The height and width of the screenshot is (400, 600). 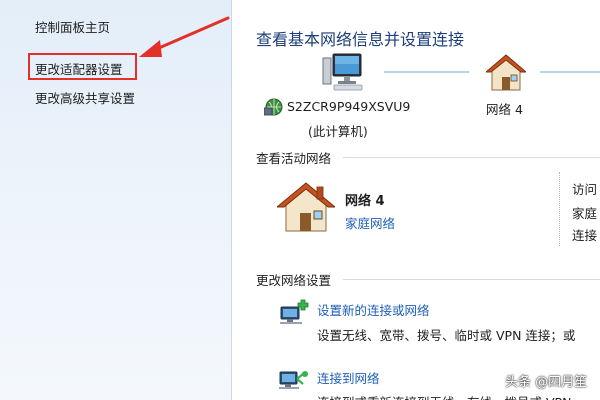 What do you see at coordinates (585, 189) in the screenshot?
I see `access-type-label: 访问` at bounding box center [585, 189].